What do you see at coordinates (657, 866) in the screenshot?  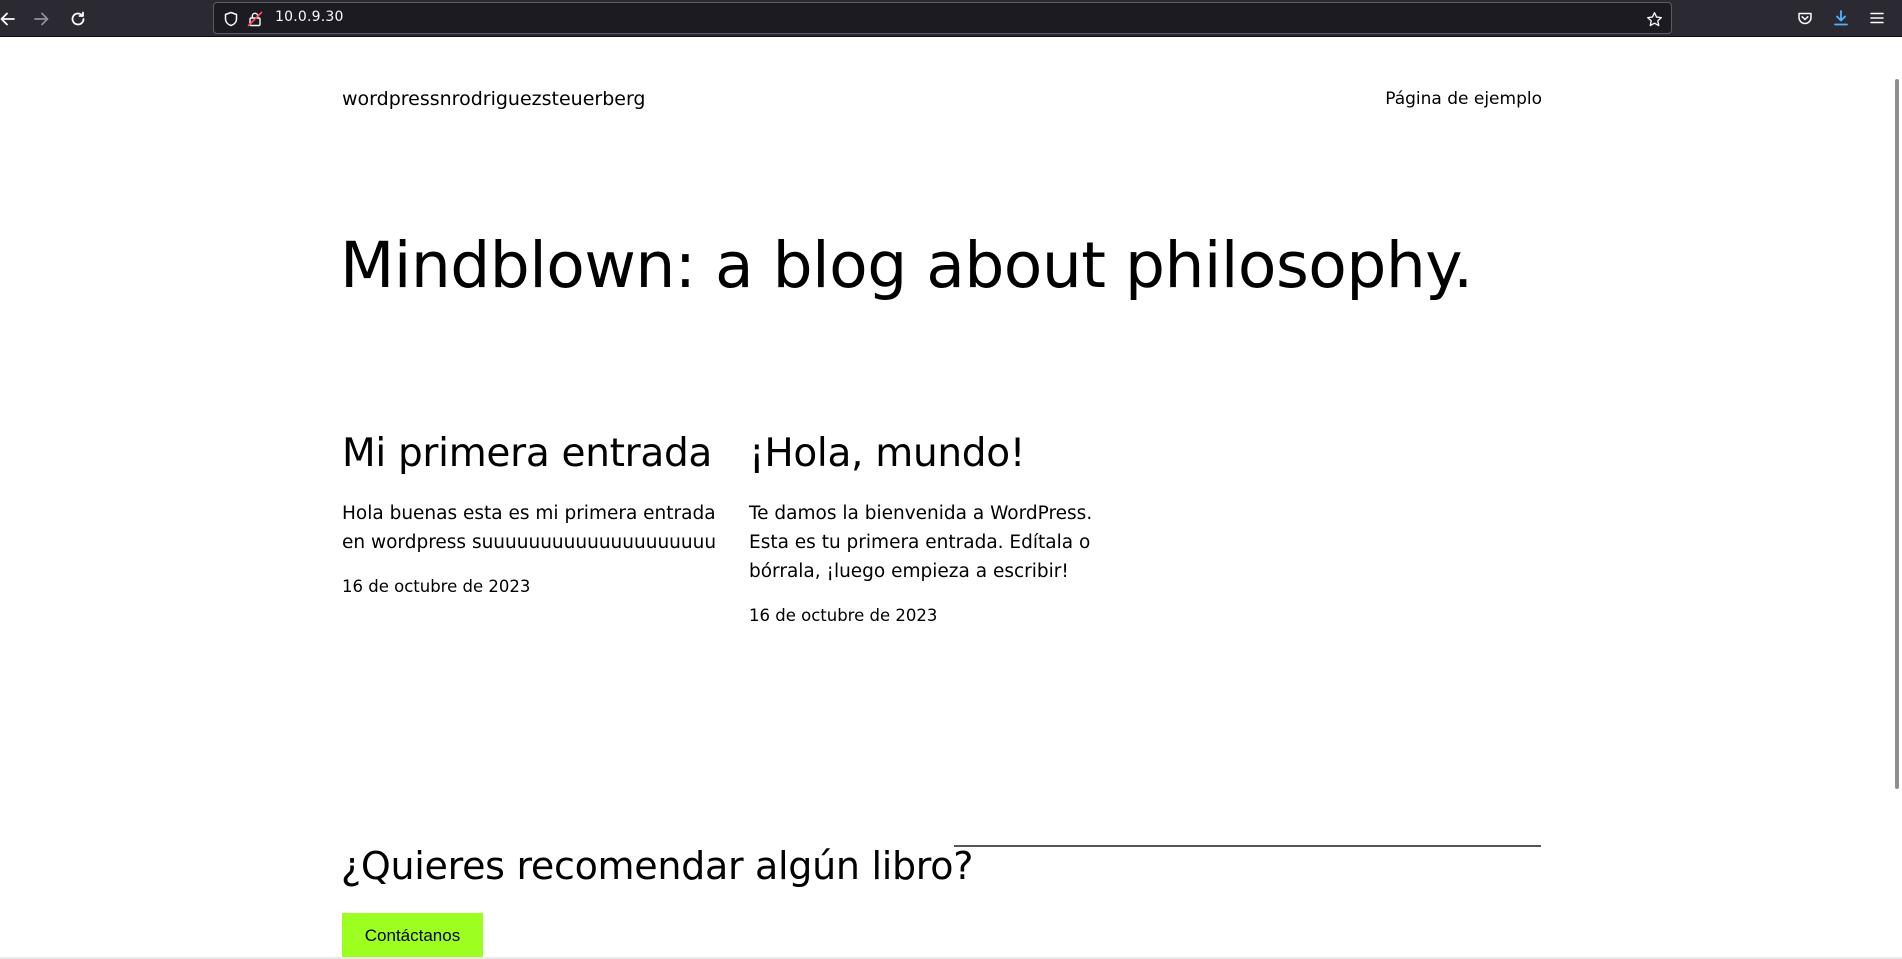 I see `cta-title: ¿Quieres recomendar algún libro?` at bounding box center [657, 866].